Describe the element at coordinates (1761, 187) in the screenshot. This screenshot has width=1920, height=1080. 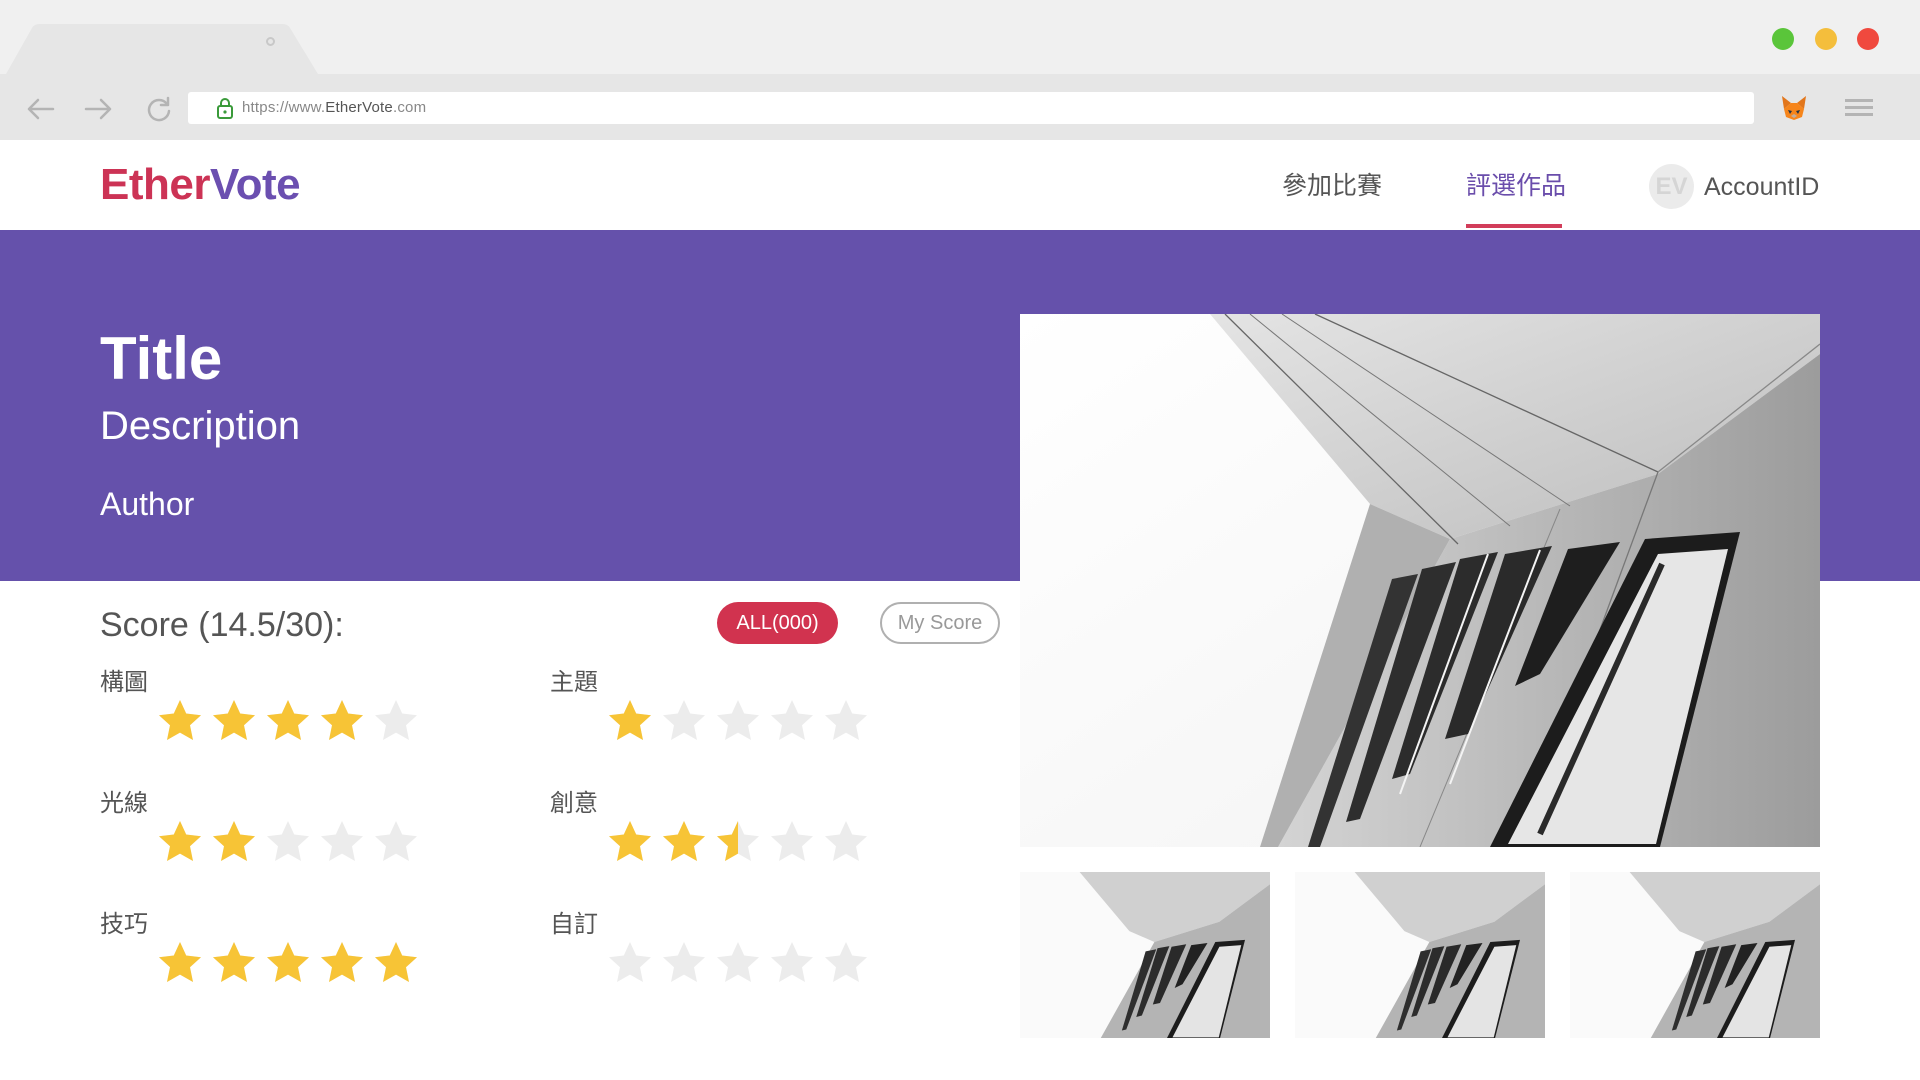
I see `account-id: AccountID` at that location.